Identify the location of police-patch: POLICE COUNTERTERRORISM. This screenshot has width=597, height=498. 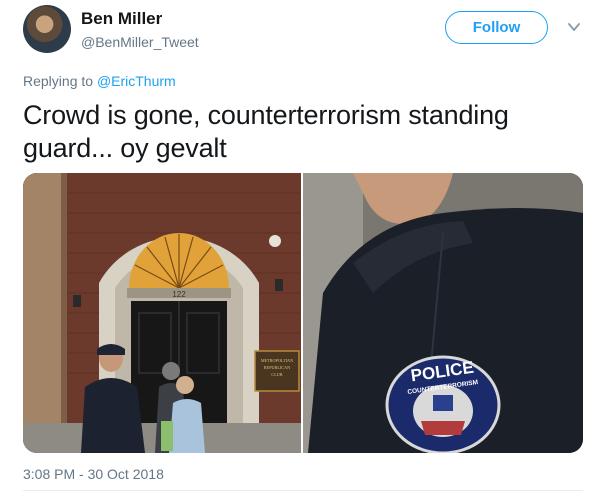
(443, 404).